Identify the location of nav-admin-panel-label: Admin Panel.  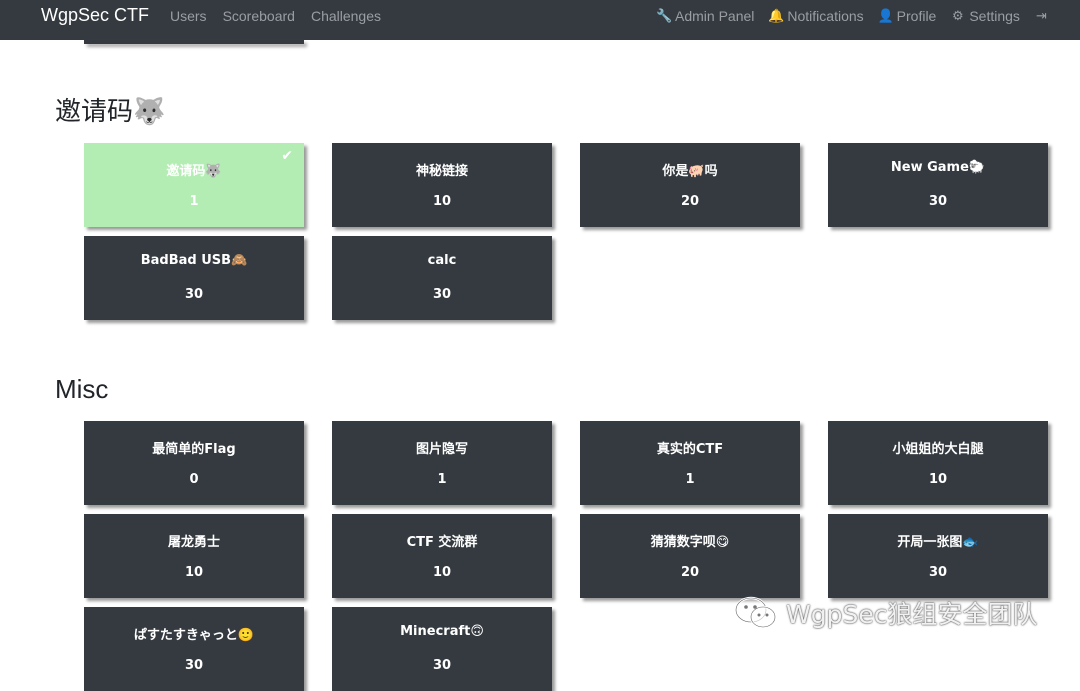
(715, 16).